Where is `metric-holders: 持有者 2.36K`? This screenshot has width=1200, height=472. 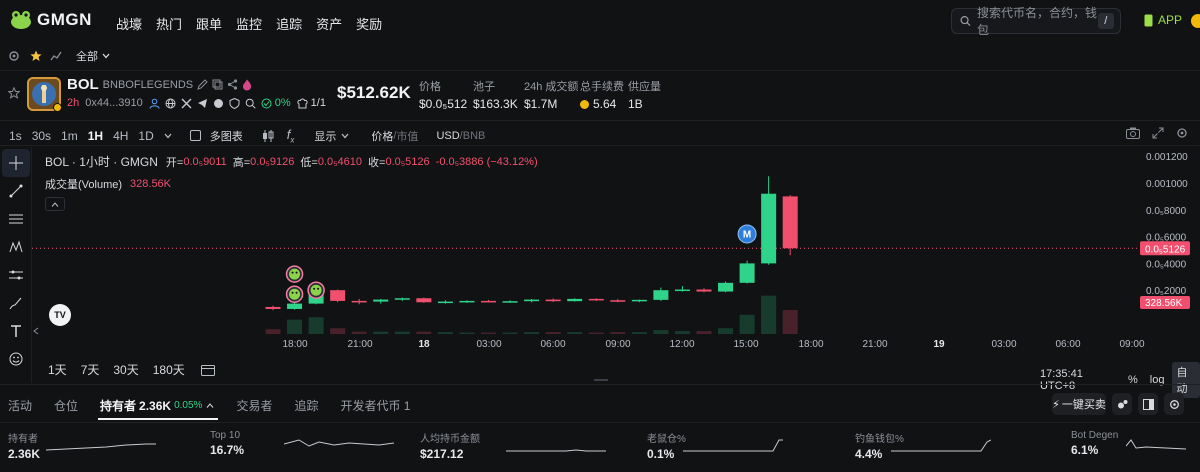
metric-holders: 持有者 2.36K is located at coordinates (24, 445).